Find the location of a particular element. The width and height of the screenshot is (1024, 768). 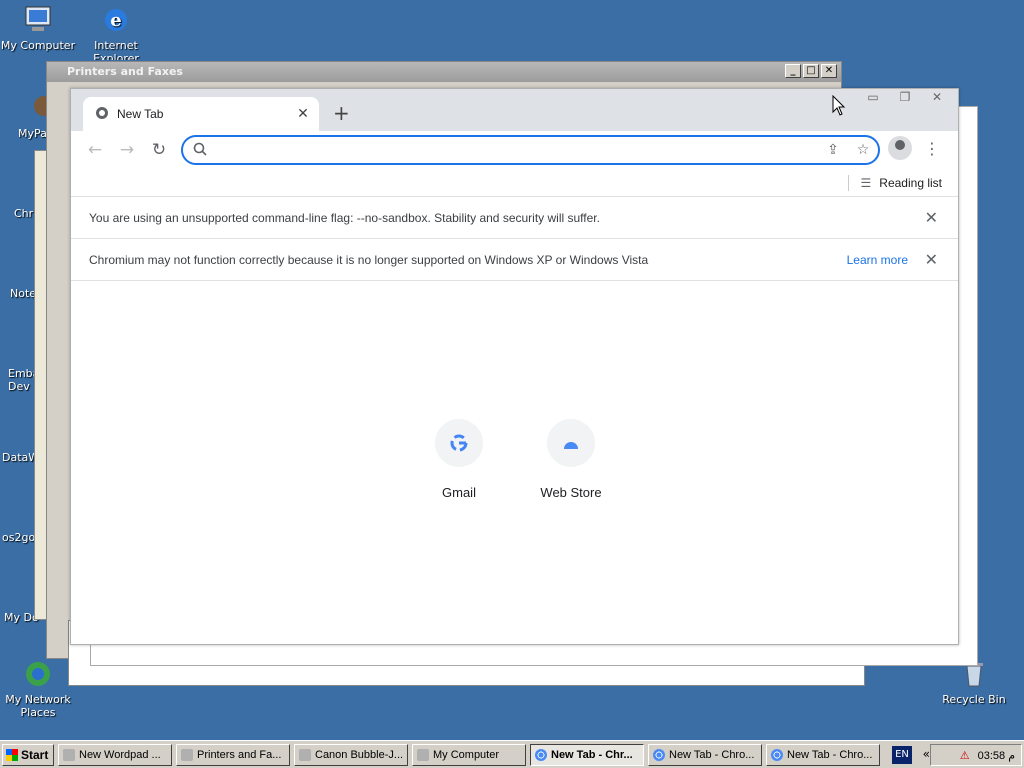

svg-text: e is located at coordinates (115, 20).